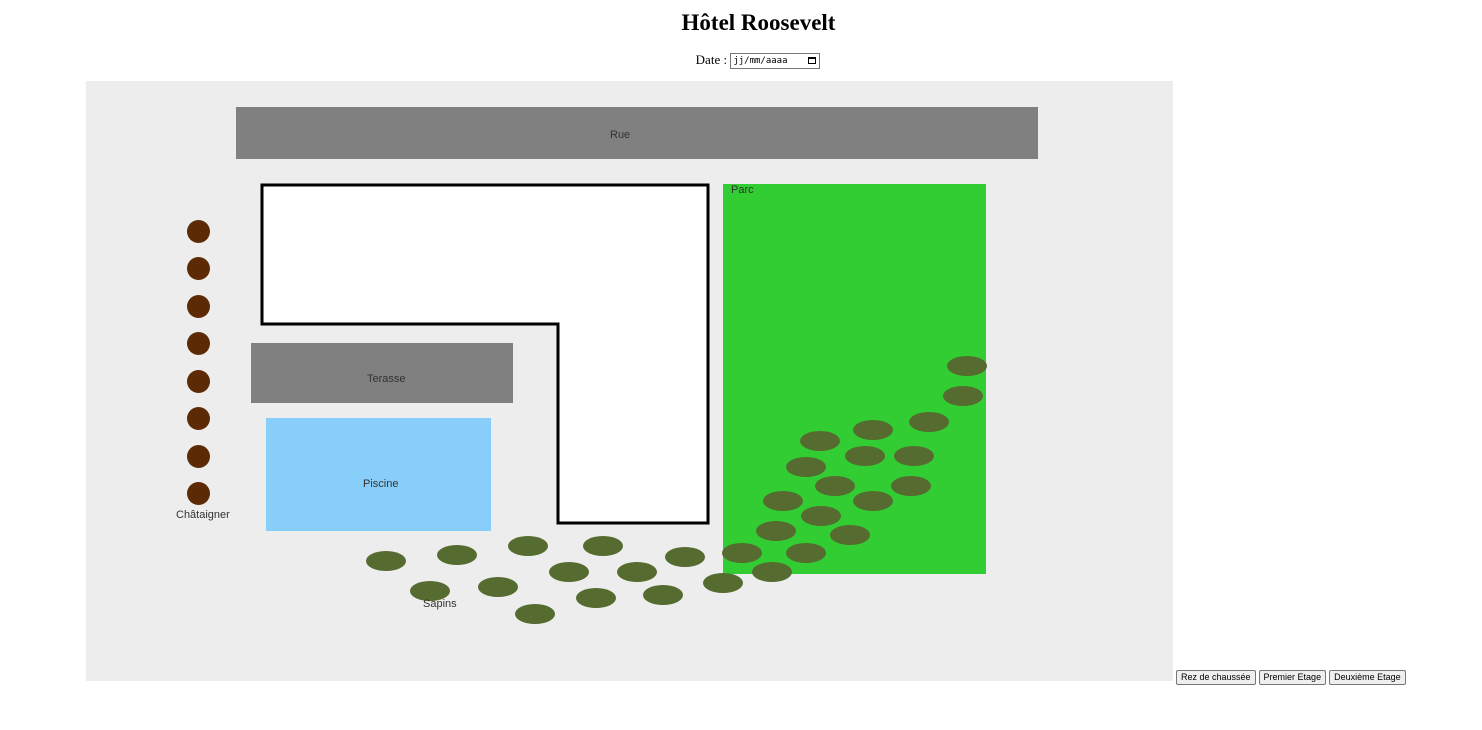 This screenshot has height=730, width=1482. I want to click on page-title: Hôtel Roosevelt, so click(758, 22).